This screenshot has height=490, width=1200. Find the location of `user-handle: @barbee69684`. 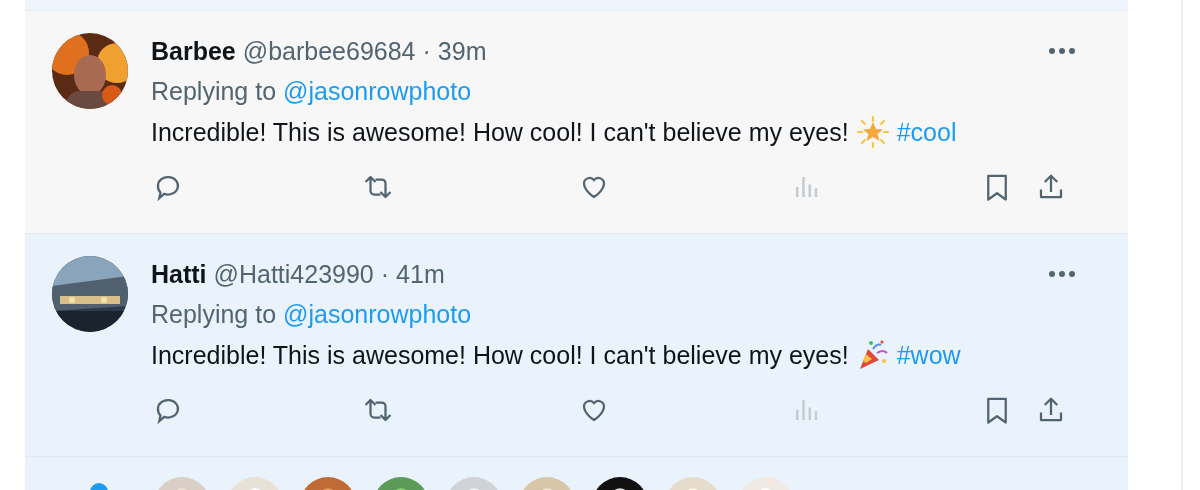

user-handle: @barbee69684 is located at coordinates (329, 51).